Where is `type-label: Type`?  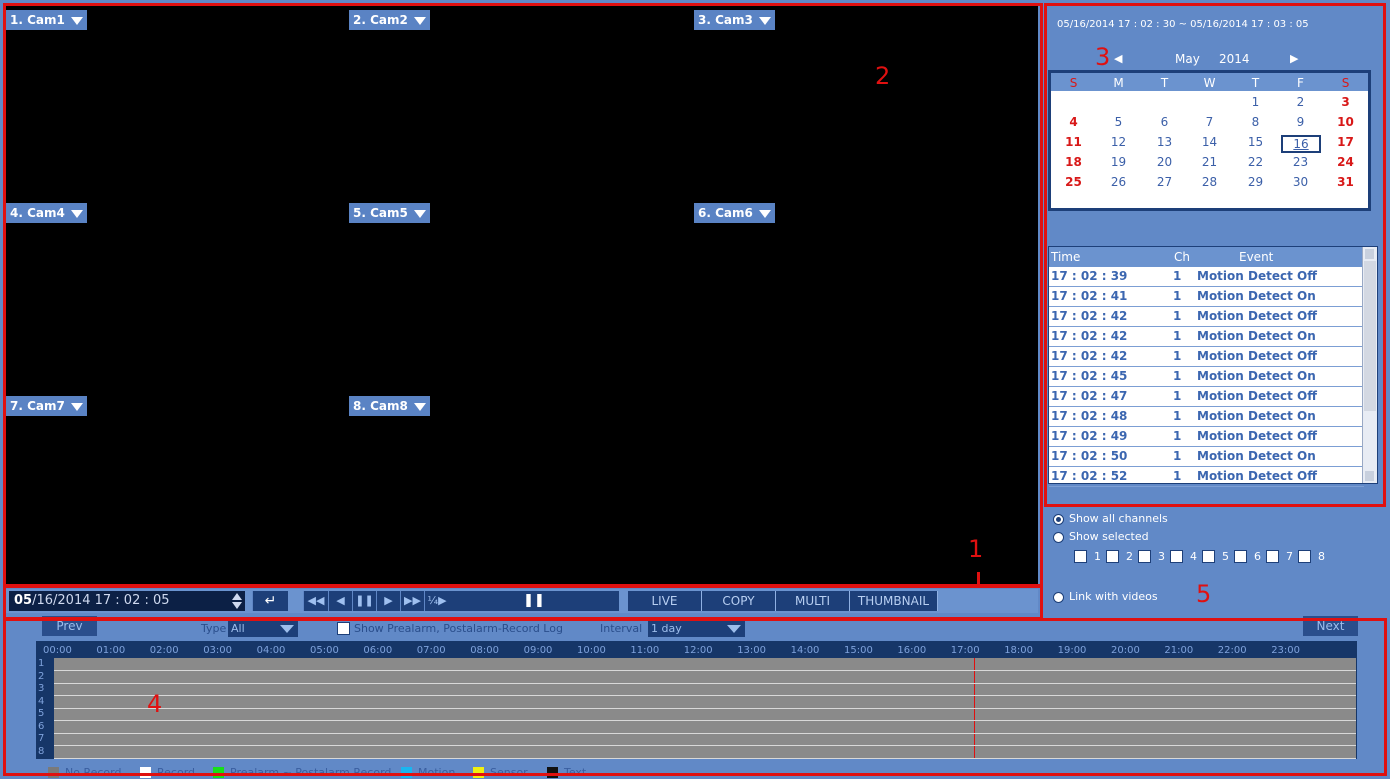
type-label: Type is located at coordinates (214, 628).